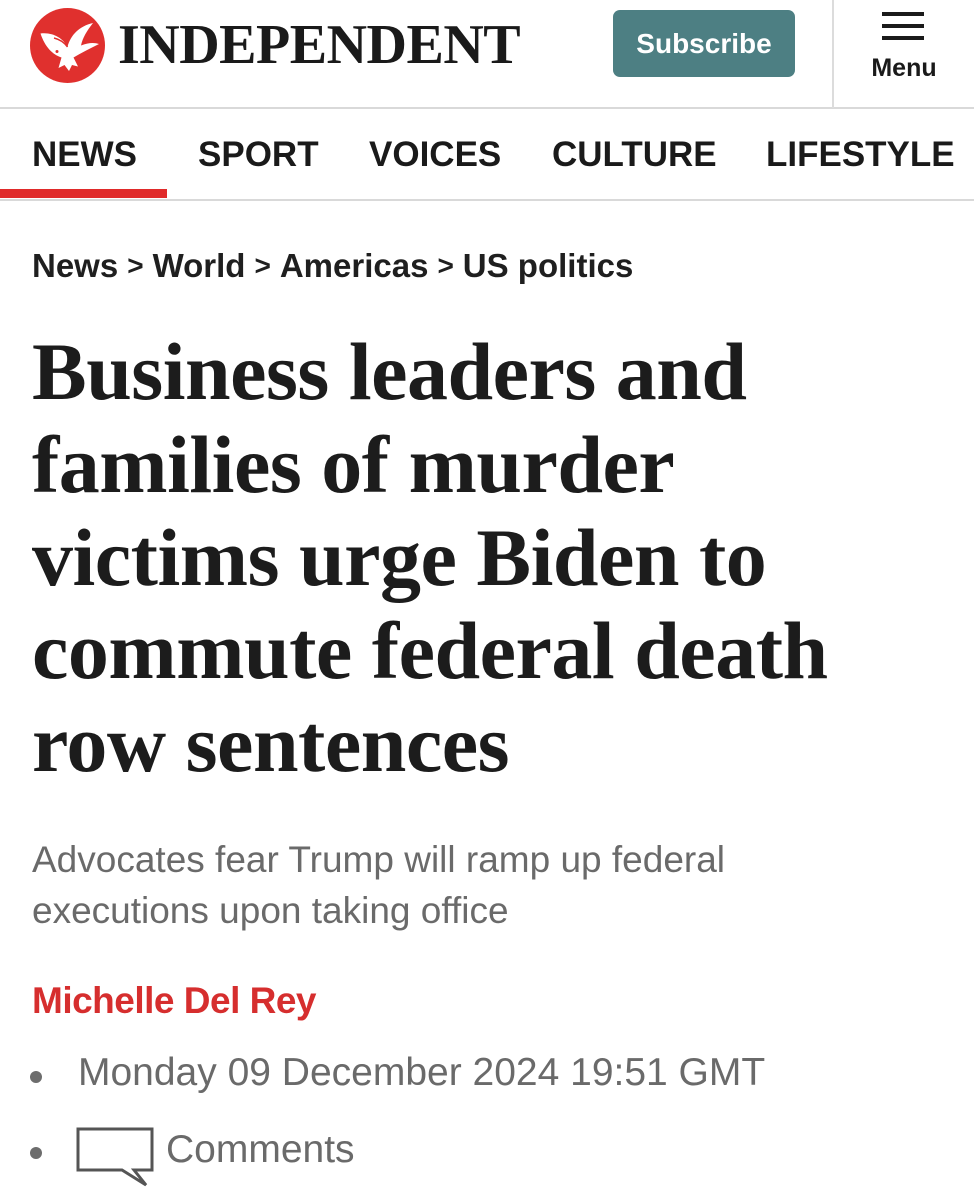 This screenshot has height=1200, width=974. Describe the element at coordinates (704, 43) in the screenshot. I see `subscribe-button: Subscribe` at that location.